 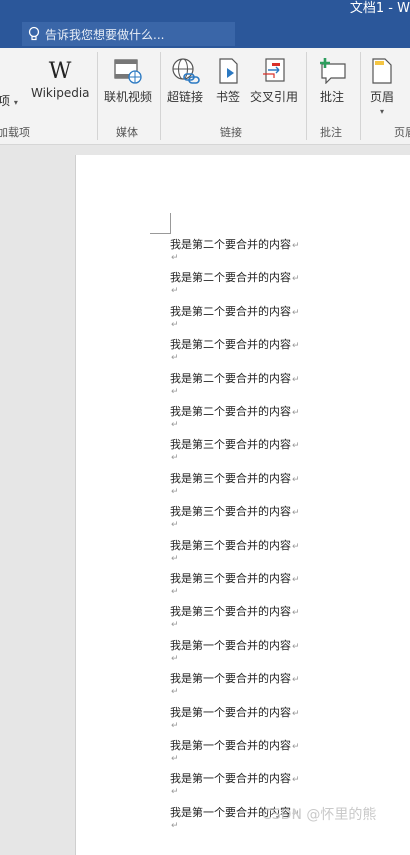 I want to click on new-comment-button: 批注, so click(x=332, y=81).